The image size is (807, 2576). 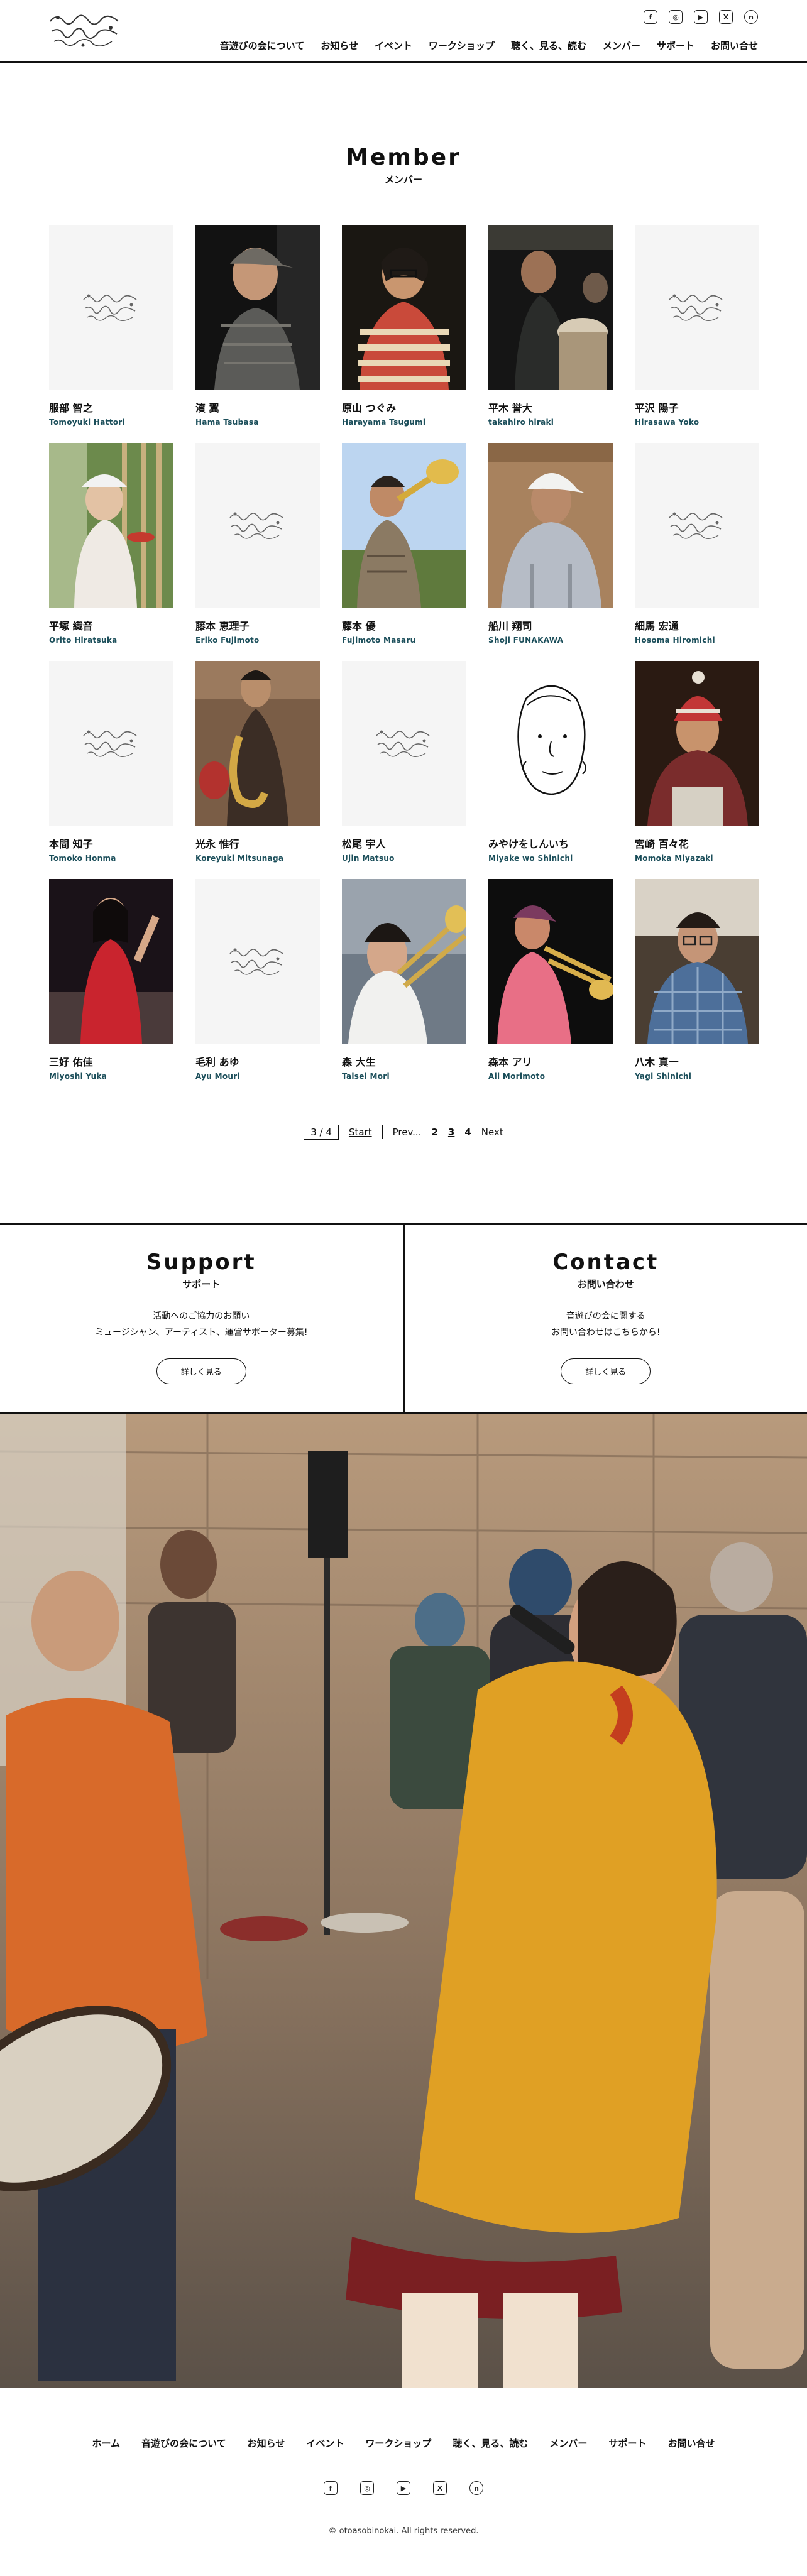 I want to click on footer-nav-item-2: お知らせ, so click(x=266, y=2443).